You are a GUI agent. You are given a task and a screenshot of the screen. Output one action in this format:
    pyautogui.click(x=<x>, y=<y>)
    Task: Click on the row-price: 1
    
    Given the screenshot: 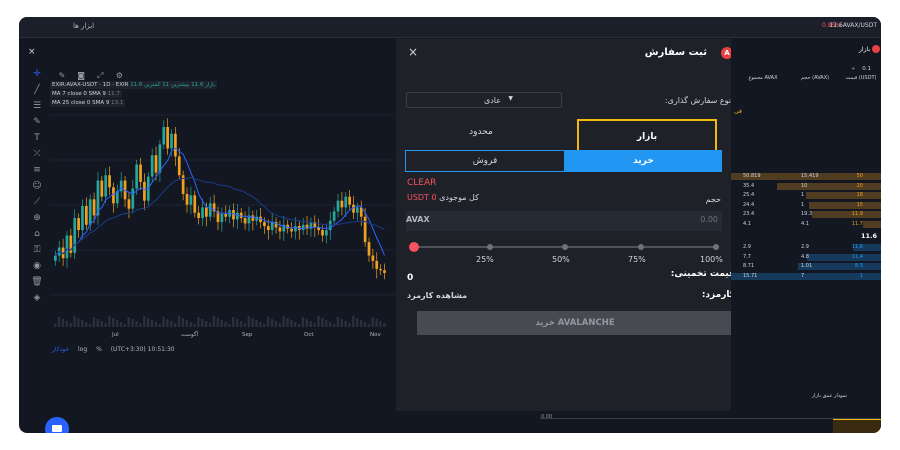 What is the action you would take?
    pyautogui.click(x=861, y=275)
    